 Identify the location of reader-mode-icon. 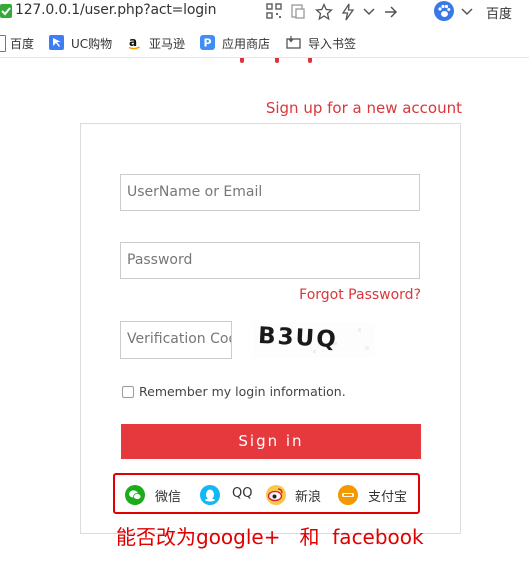
(299, 12).